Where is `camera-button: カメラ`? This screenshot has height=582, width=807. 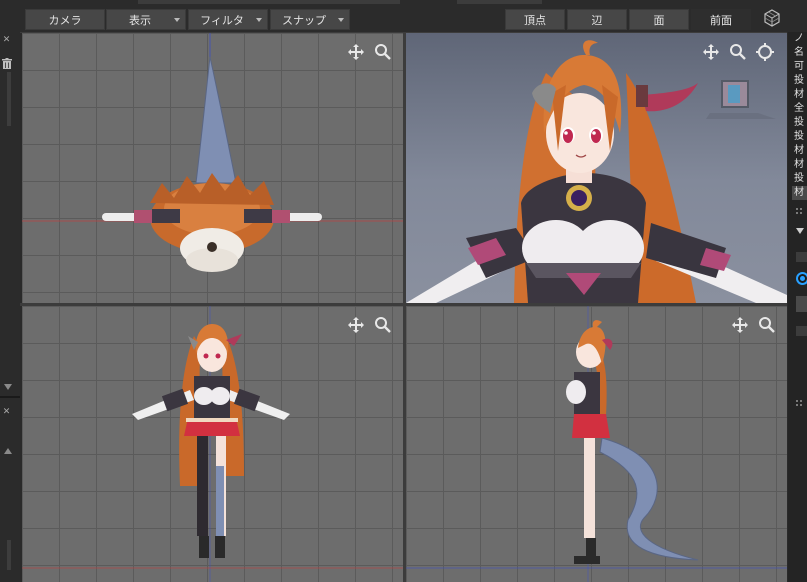 camera-button: カメラ is located at coordinates (65, 19).